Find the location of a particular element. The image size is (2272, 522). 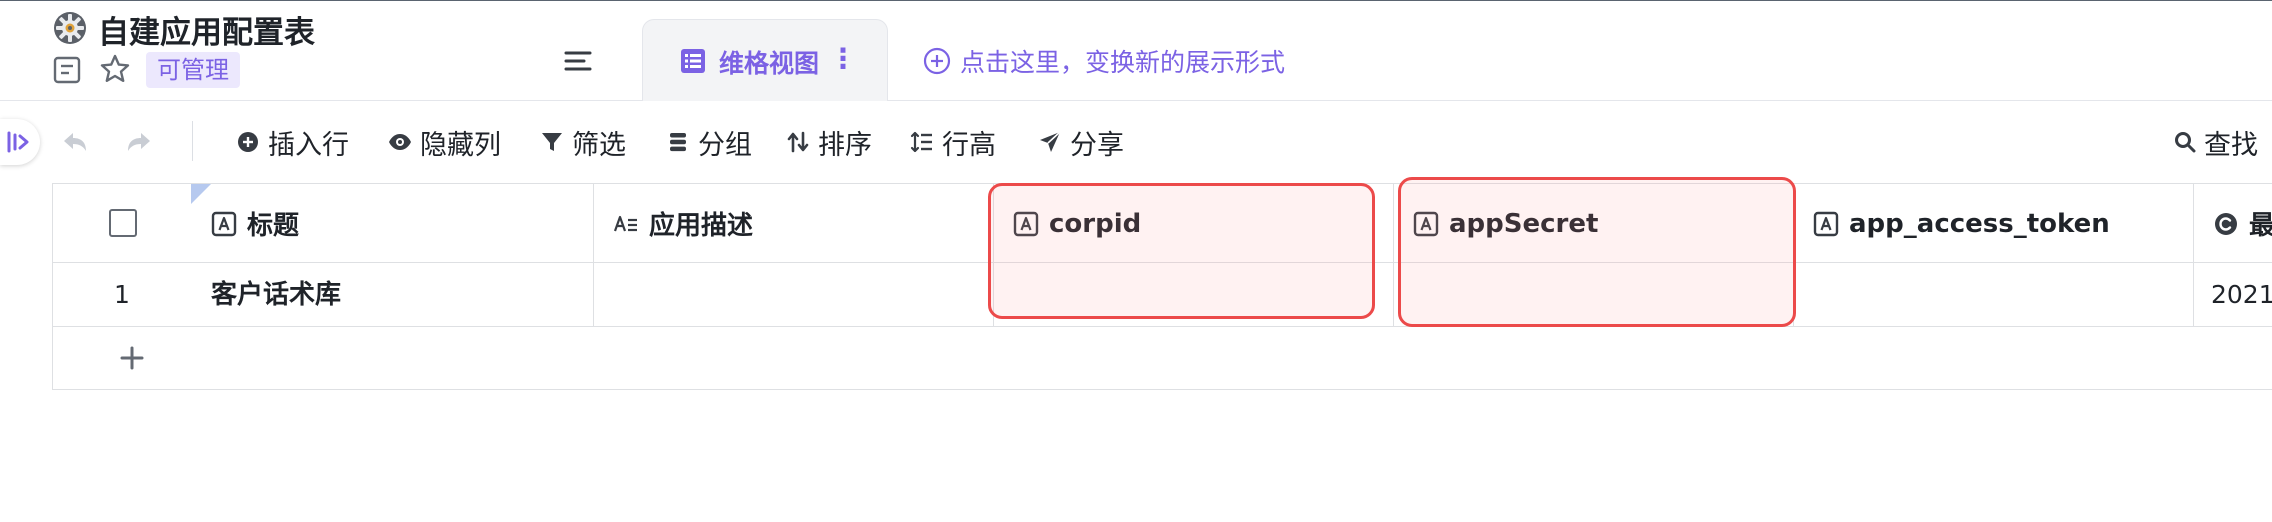

tab-label: 维格视图 is located at coordinates (769, 63).